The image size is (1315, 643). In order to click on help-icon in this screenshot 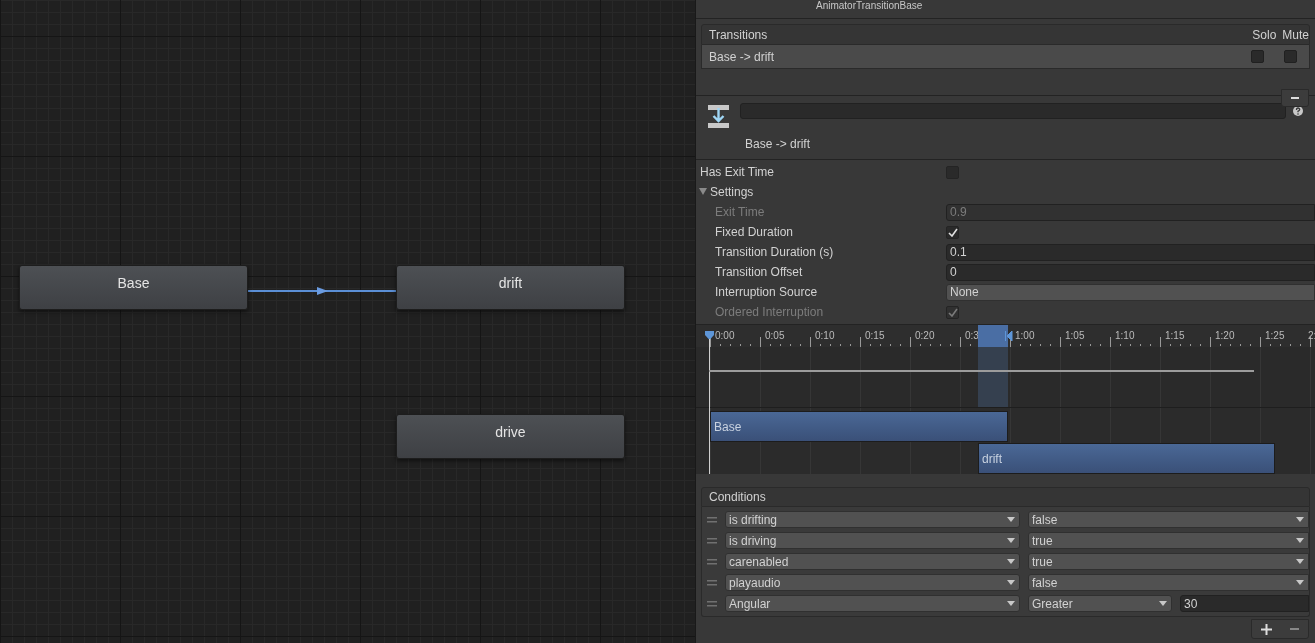, I will do `click(1298, 111)`.